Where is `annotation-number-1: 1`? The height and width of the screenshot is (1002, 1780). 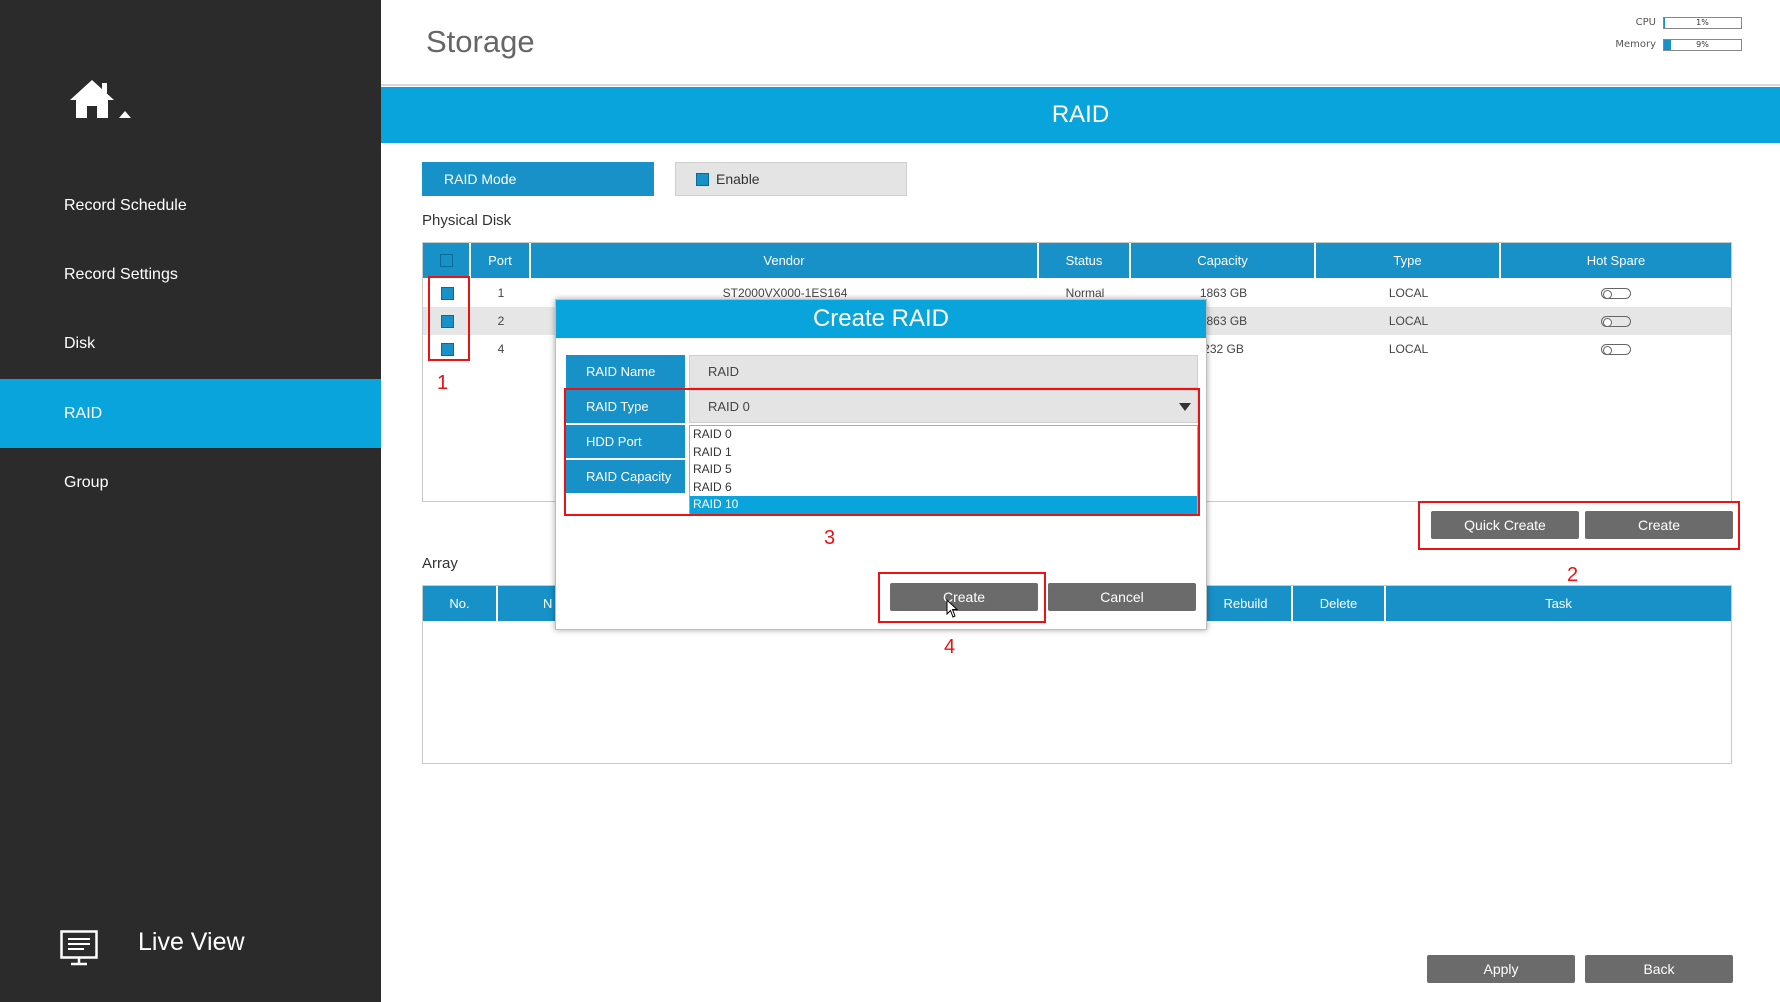
annotation-number-1: 1 is located at coordinates (443, 383).